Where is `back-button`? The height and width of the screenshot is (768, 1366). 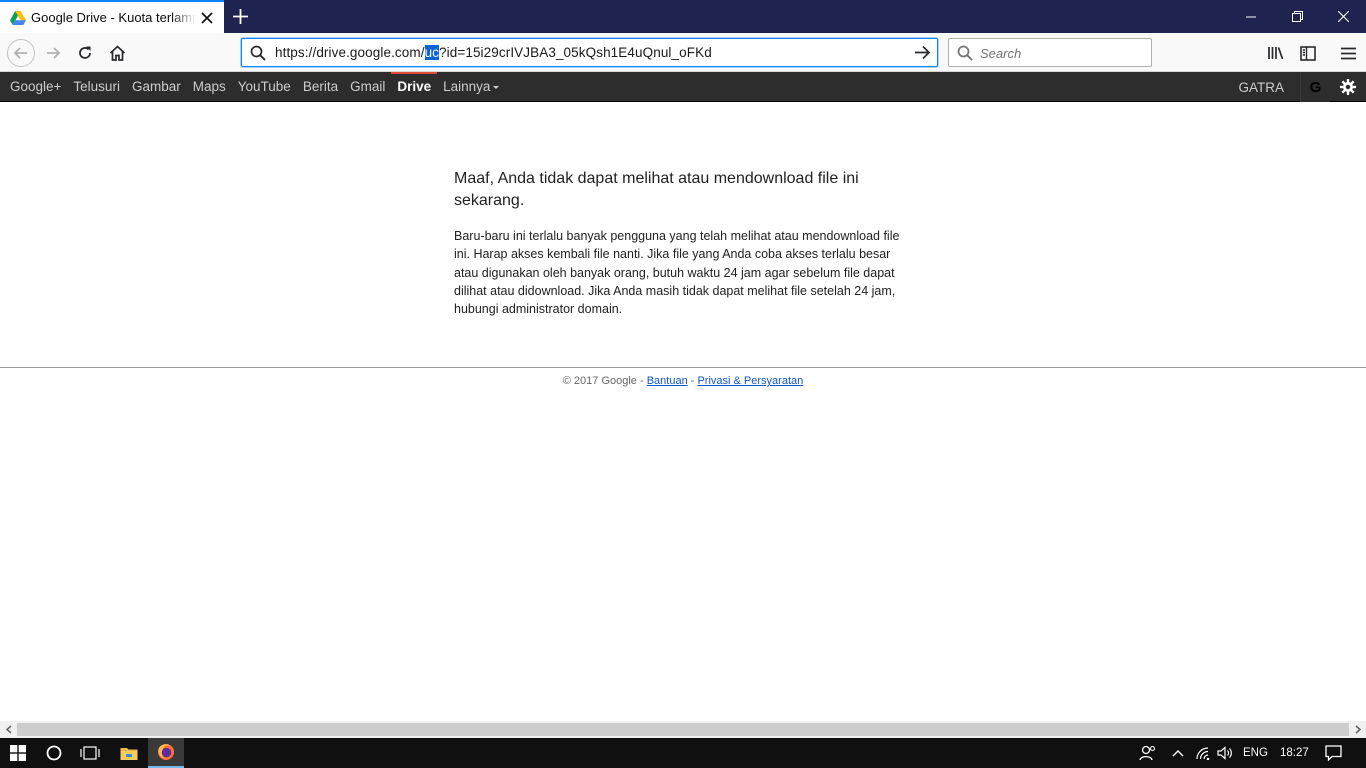
back-button is located at coordinates (21, 53).